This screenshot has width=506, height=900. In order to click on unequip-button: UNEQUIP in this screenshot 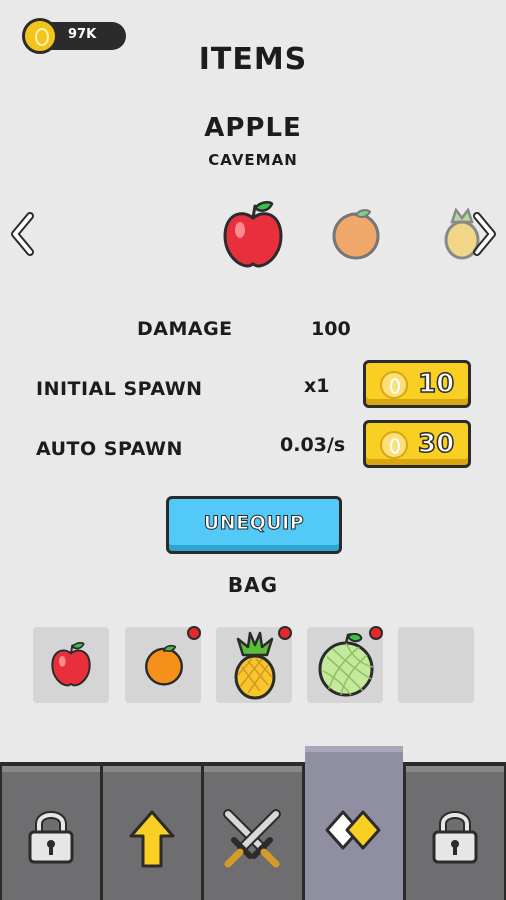, I will do `click(254, 525)`.